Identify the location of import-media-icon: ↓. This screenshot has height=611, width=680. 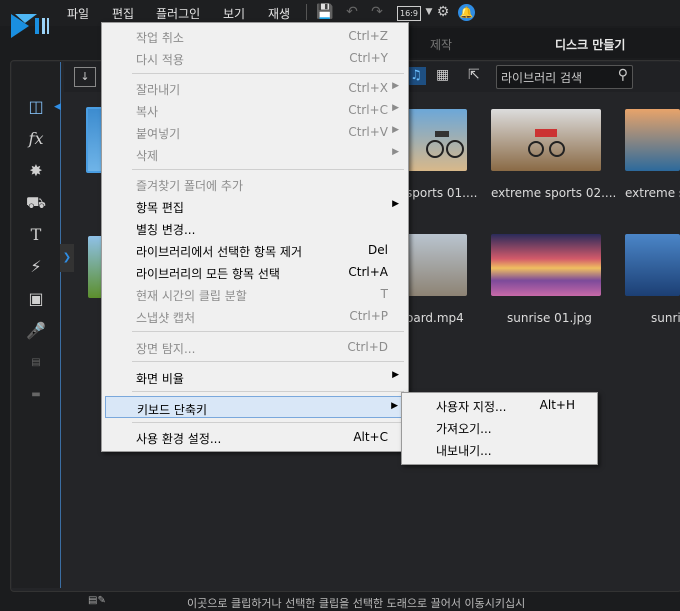
(85, 77).